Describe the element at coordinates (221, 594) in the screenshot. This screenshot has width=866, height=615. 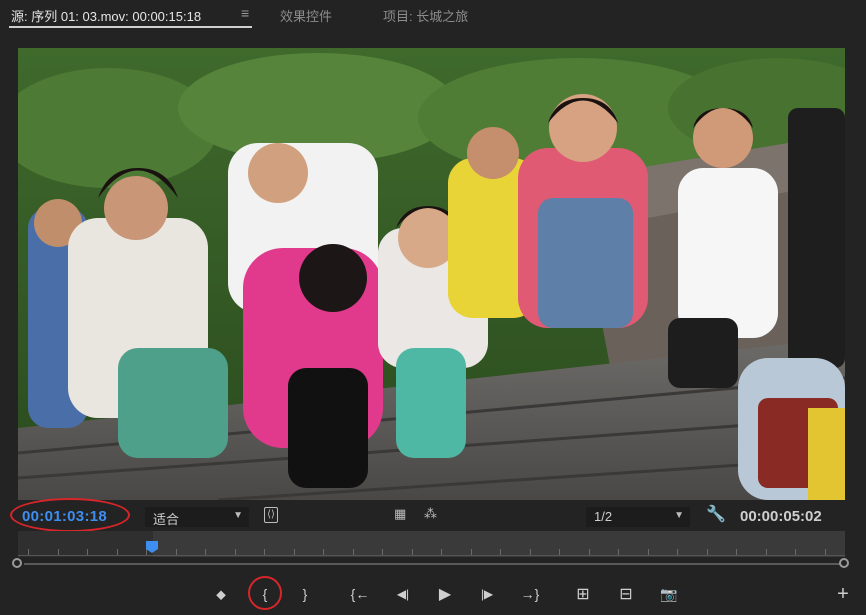
I see `add-marker-button: ⬥` at that location.